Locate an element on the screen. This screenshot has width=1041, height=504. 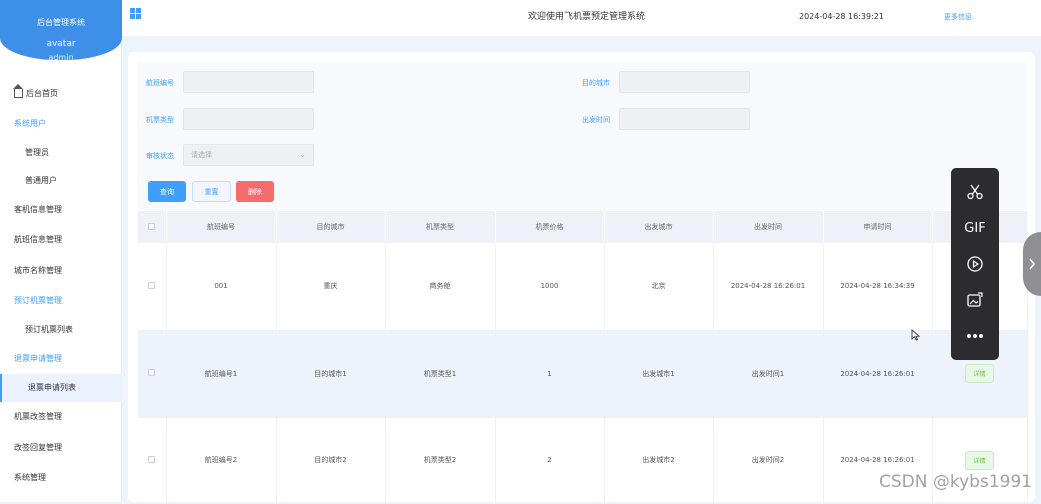
column-header: 机票类型 is located at coordinates (440, 227).